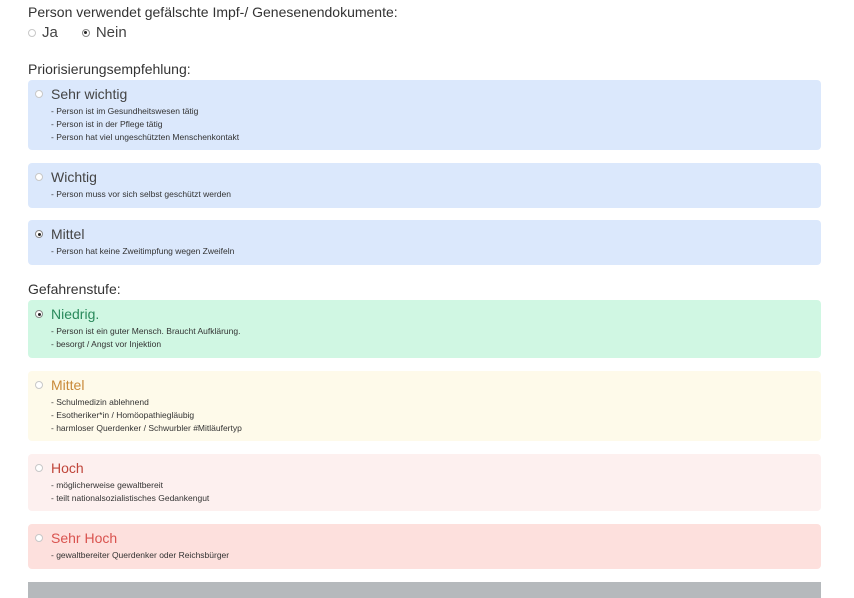  I want to click on description-line: - Esotheriker*in / Homöopathiegläubig, so click(123, 415).